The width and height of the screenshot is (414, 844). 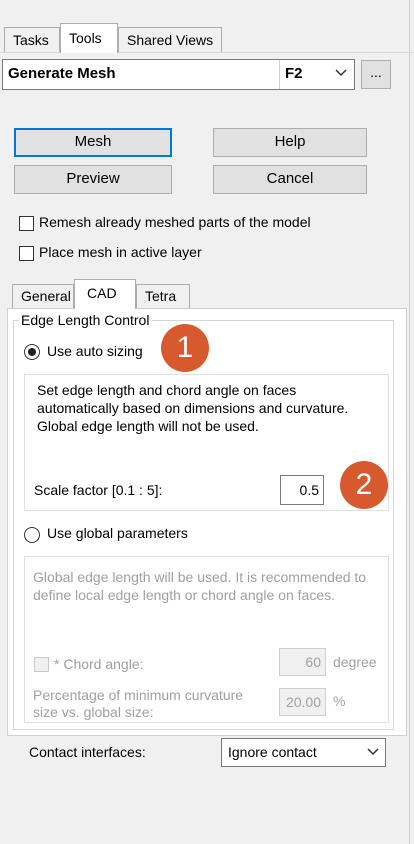 What do you see at coordinates (272, 752) in the screenshot?
I see `contact-interfaces-value: Ignore contact` at bounding box center [272, 752].